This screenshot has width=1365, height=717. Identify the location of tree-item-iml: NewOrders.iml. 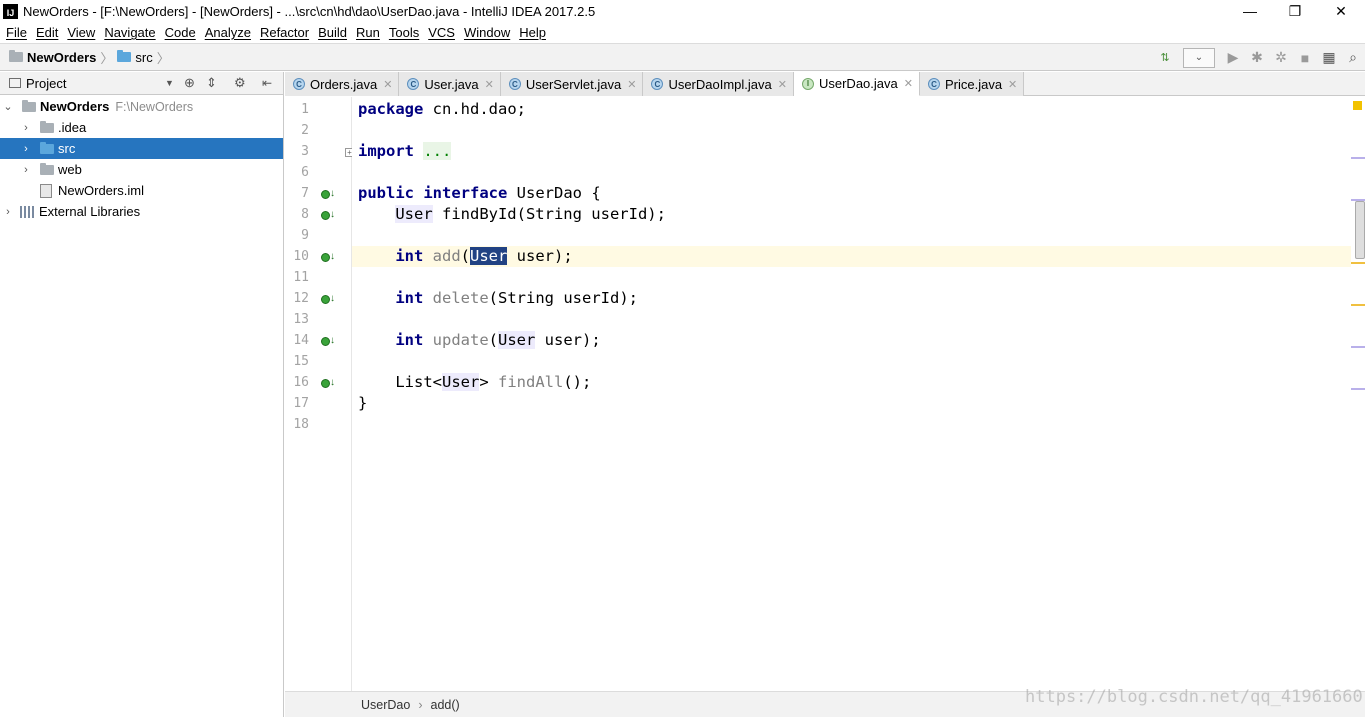
(141, 190).